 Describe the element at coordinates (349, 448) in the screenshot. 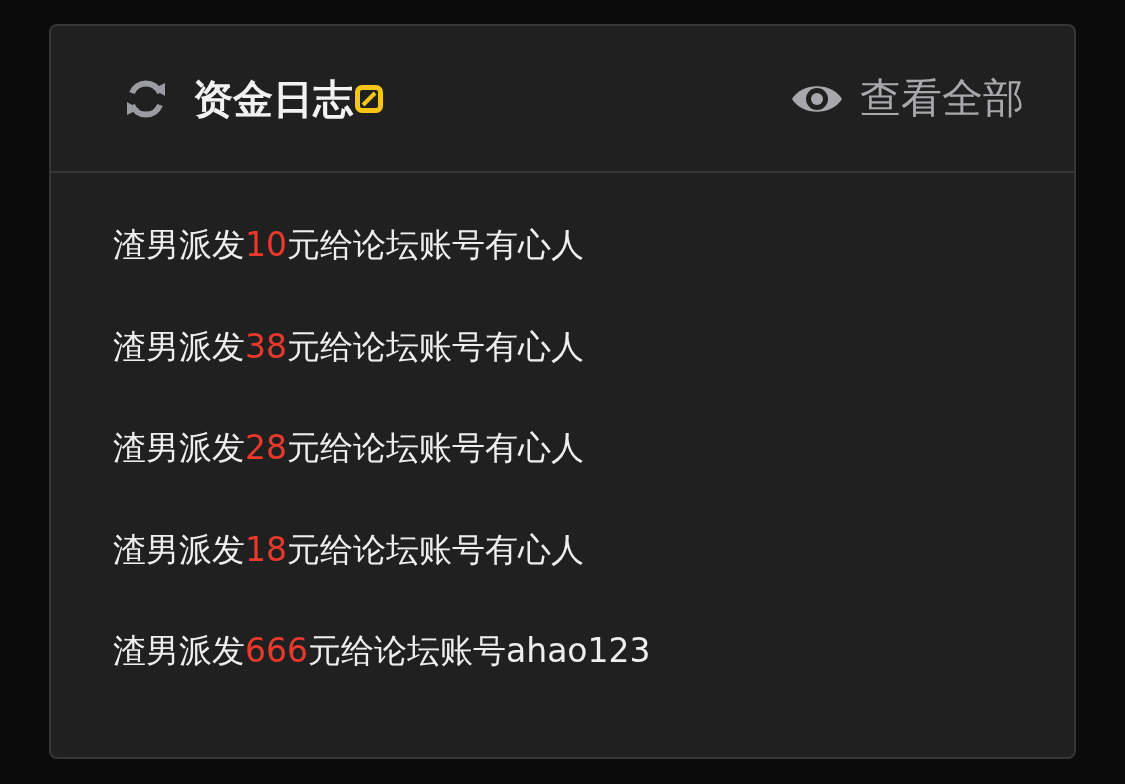

I see `log-entry: 渣男派发28元给论坛账号有心人` at that location.